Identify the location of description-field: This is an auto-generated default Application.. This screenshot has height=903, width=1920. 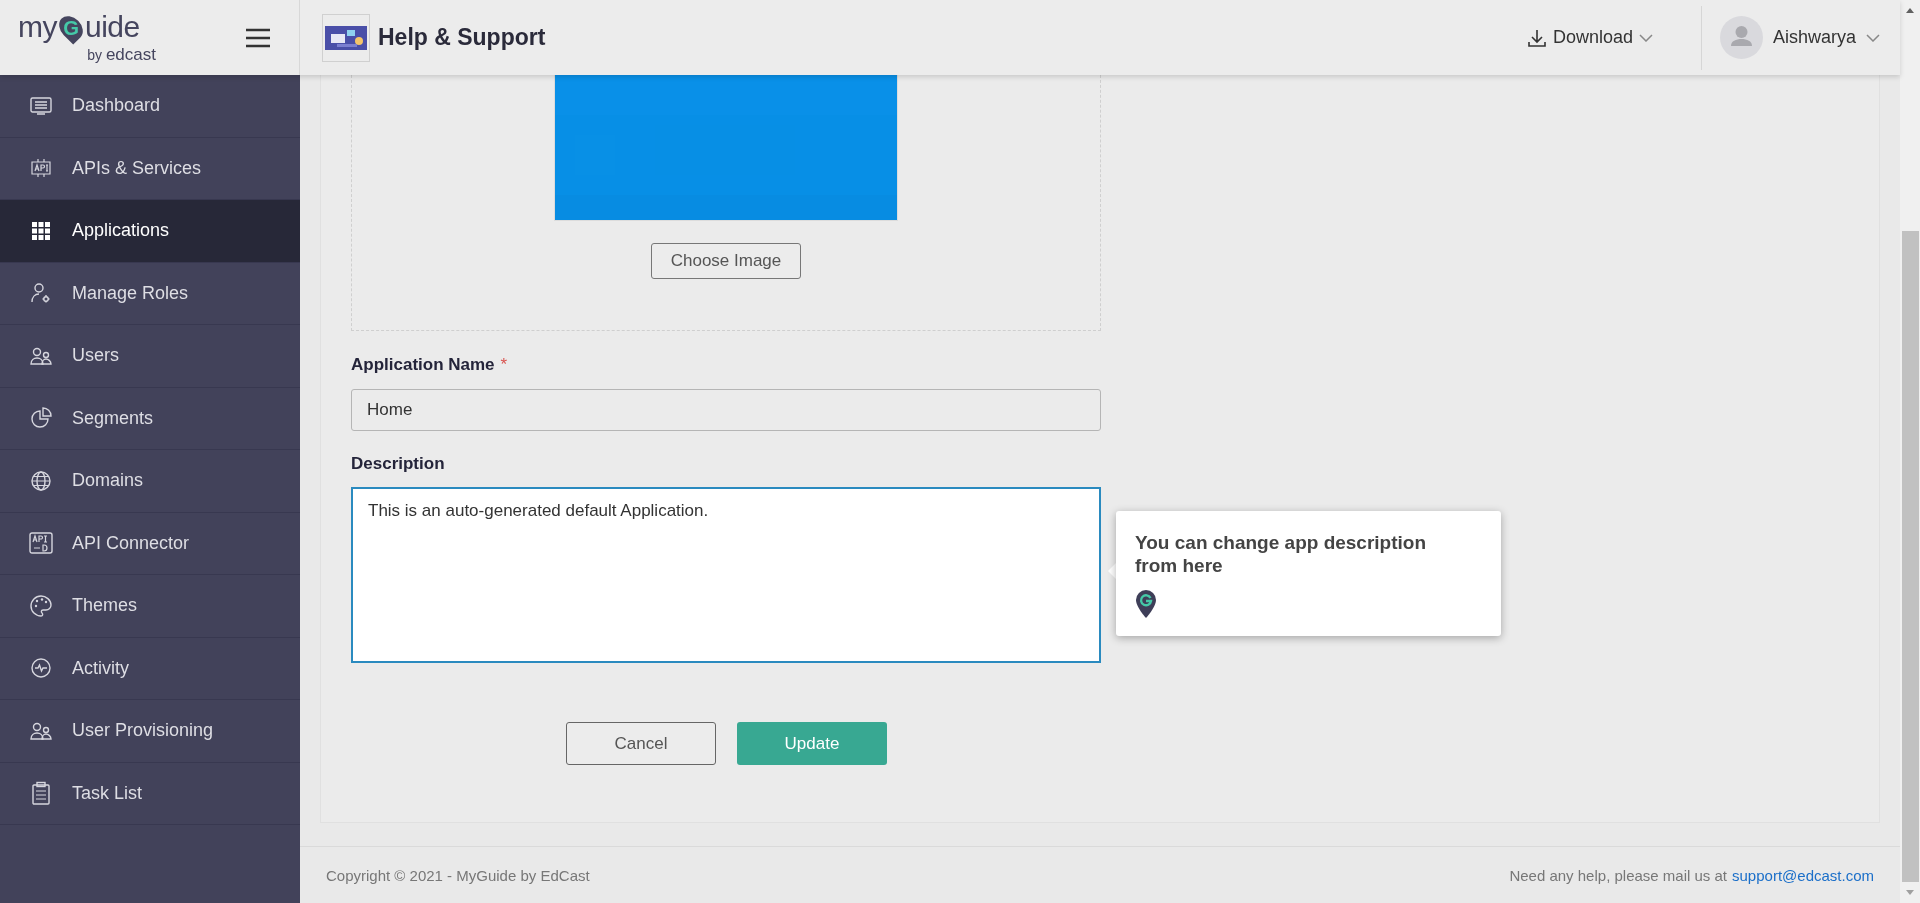
(726, 575).